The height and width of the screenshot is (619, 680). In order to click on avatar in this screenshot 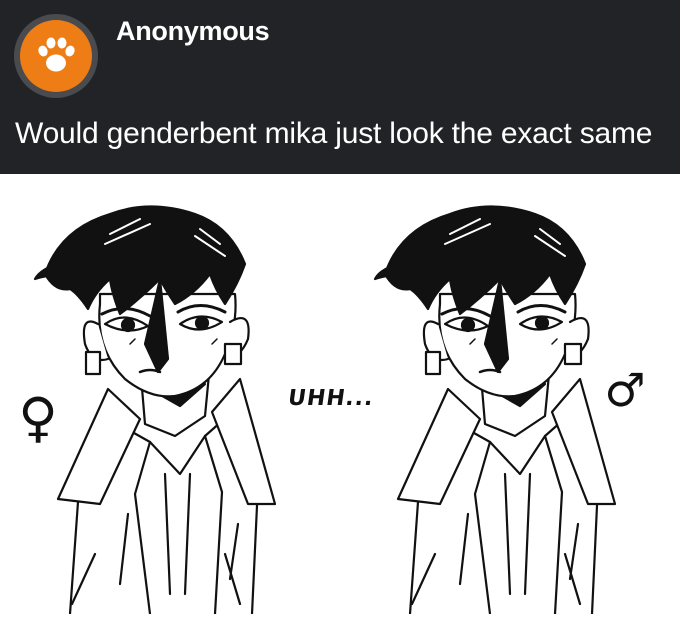, I will do `click(56, 56)`.